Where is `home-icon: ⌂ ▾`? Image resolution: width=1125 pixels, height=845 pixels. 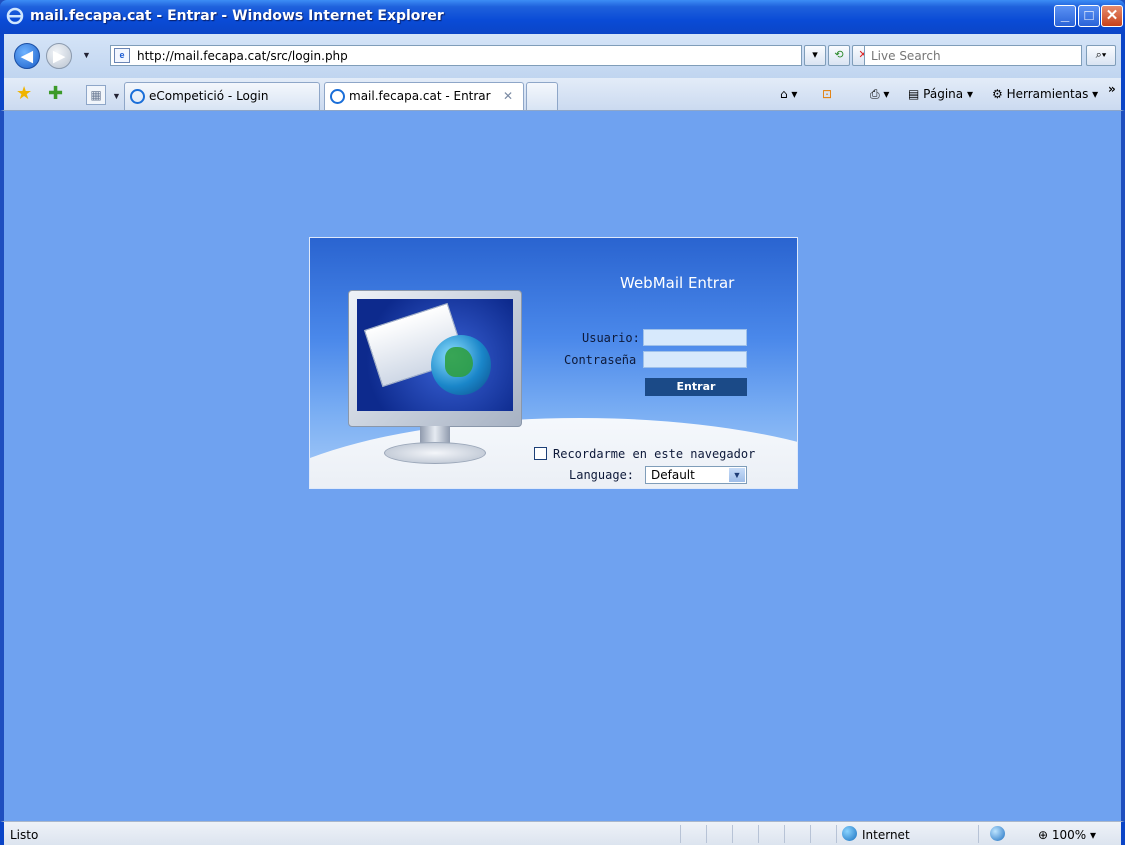
home-icon: ⌂ ▾ is located at coordinates (788, 94).